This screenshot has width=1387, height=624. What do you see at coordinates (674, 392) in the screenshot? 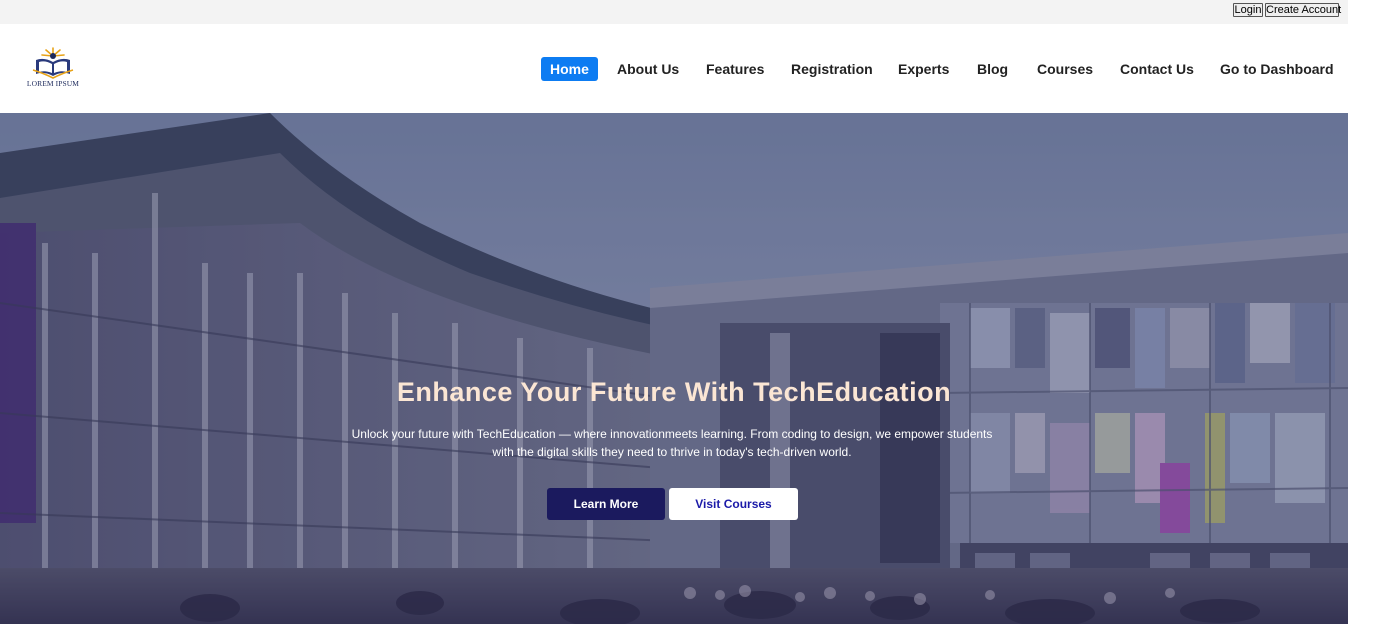
I see `hero-title: Enhance Your Future With TechEducation` at bounding box center [674, 392].